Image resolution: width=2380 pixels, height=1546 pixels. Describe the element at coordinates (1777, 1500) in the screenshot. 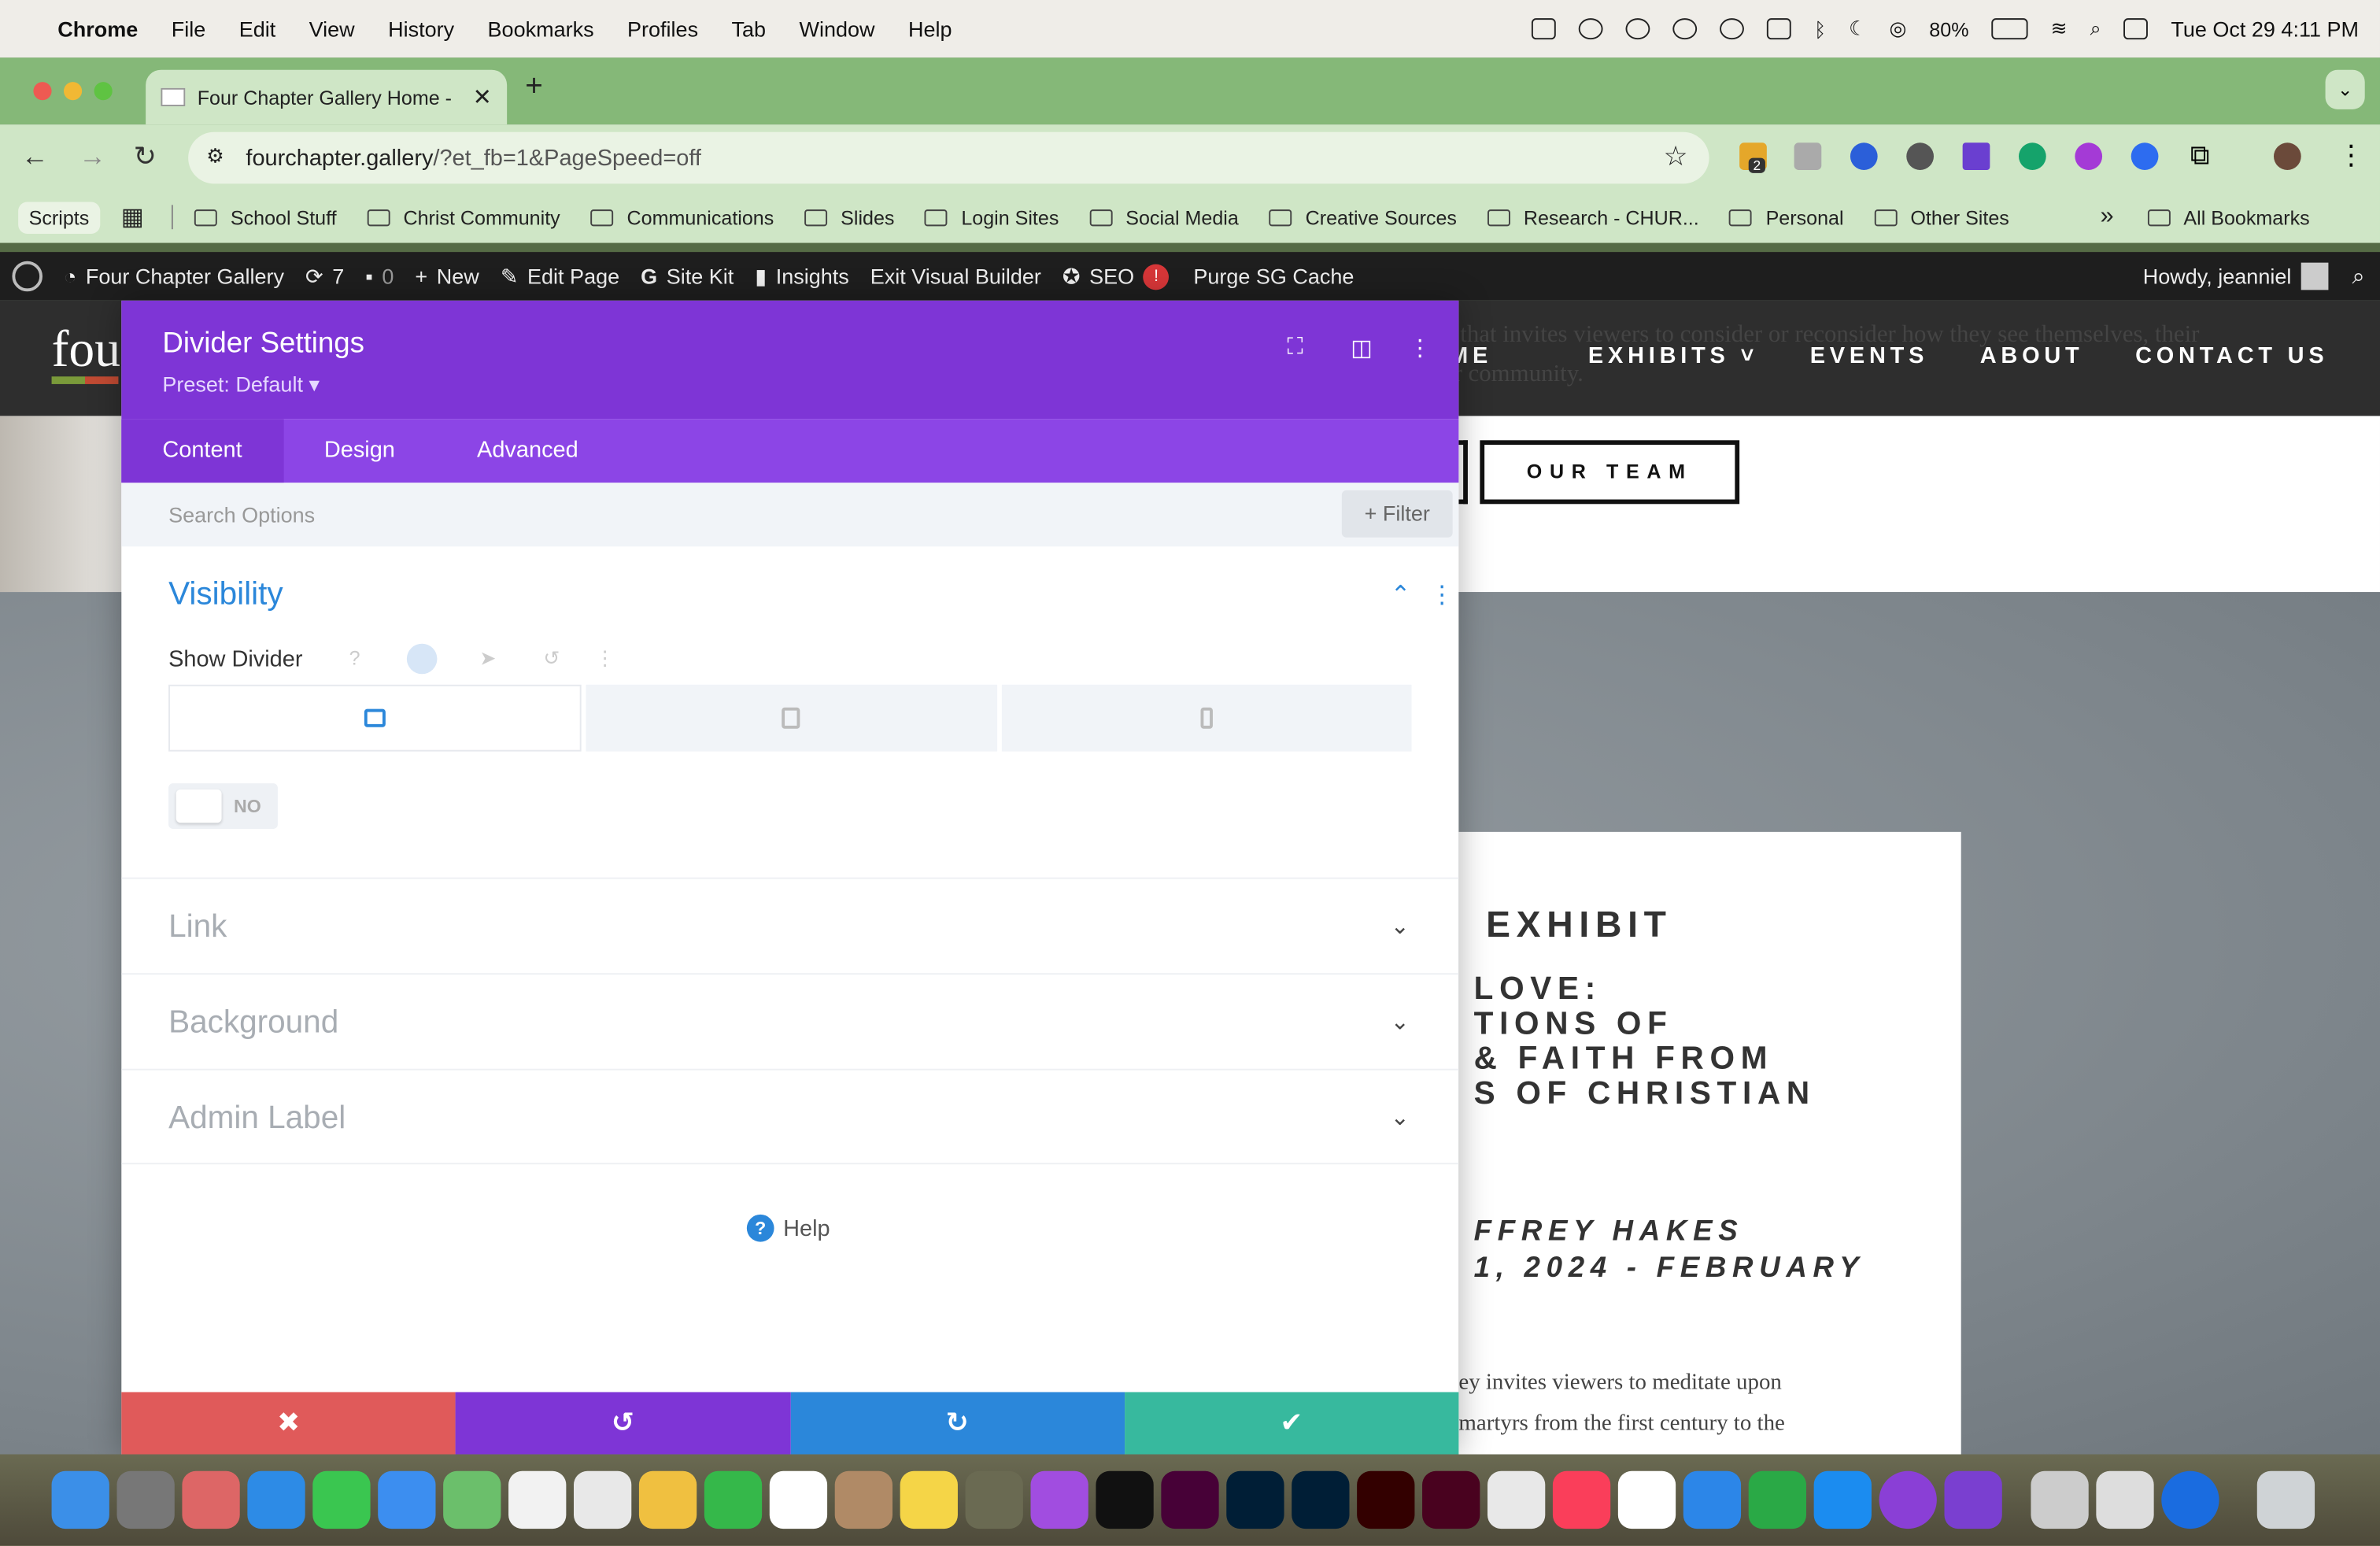

I see `numbers-icon` at that location.